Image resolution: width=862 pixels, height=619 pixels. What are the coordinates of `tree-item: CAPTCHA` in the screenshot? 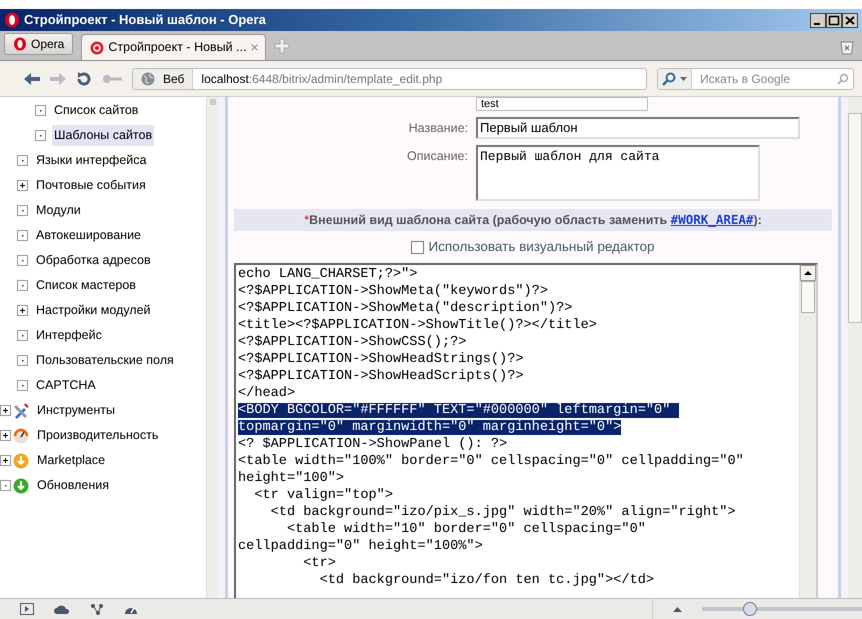 It's located at (66, 385).